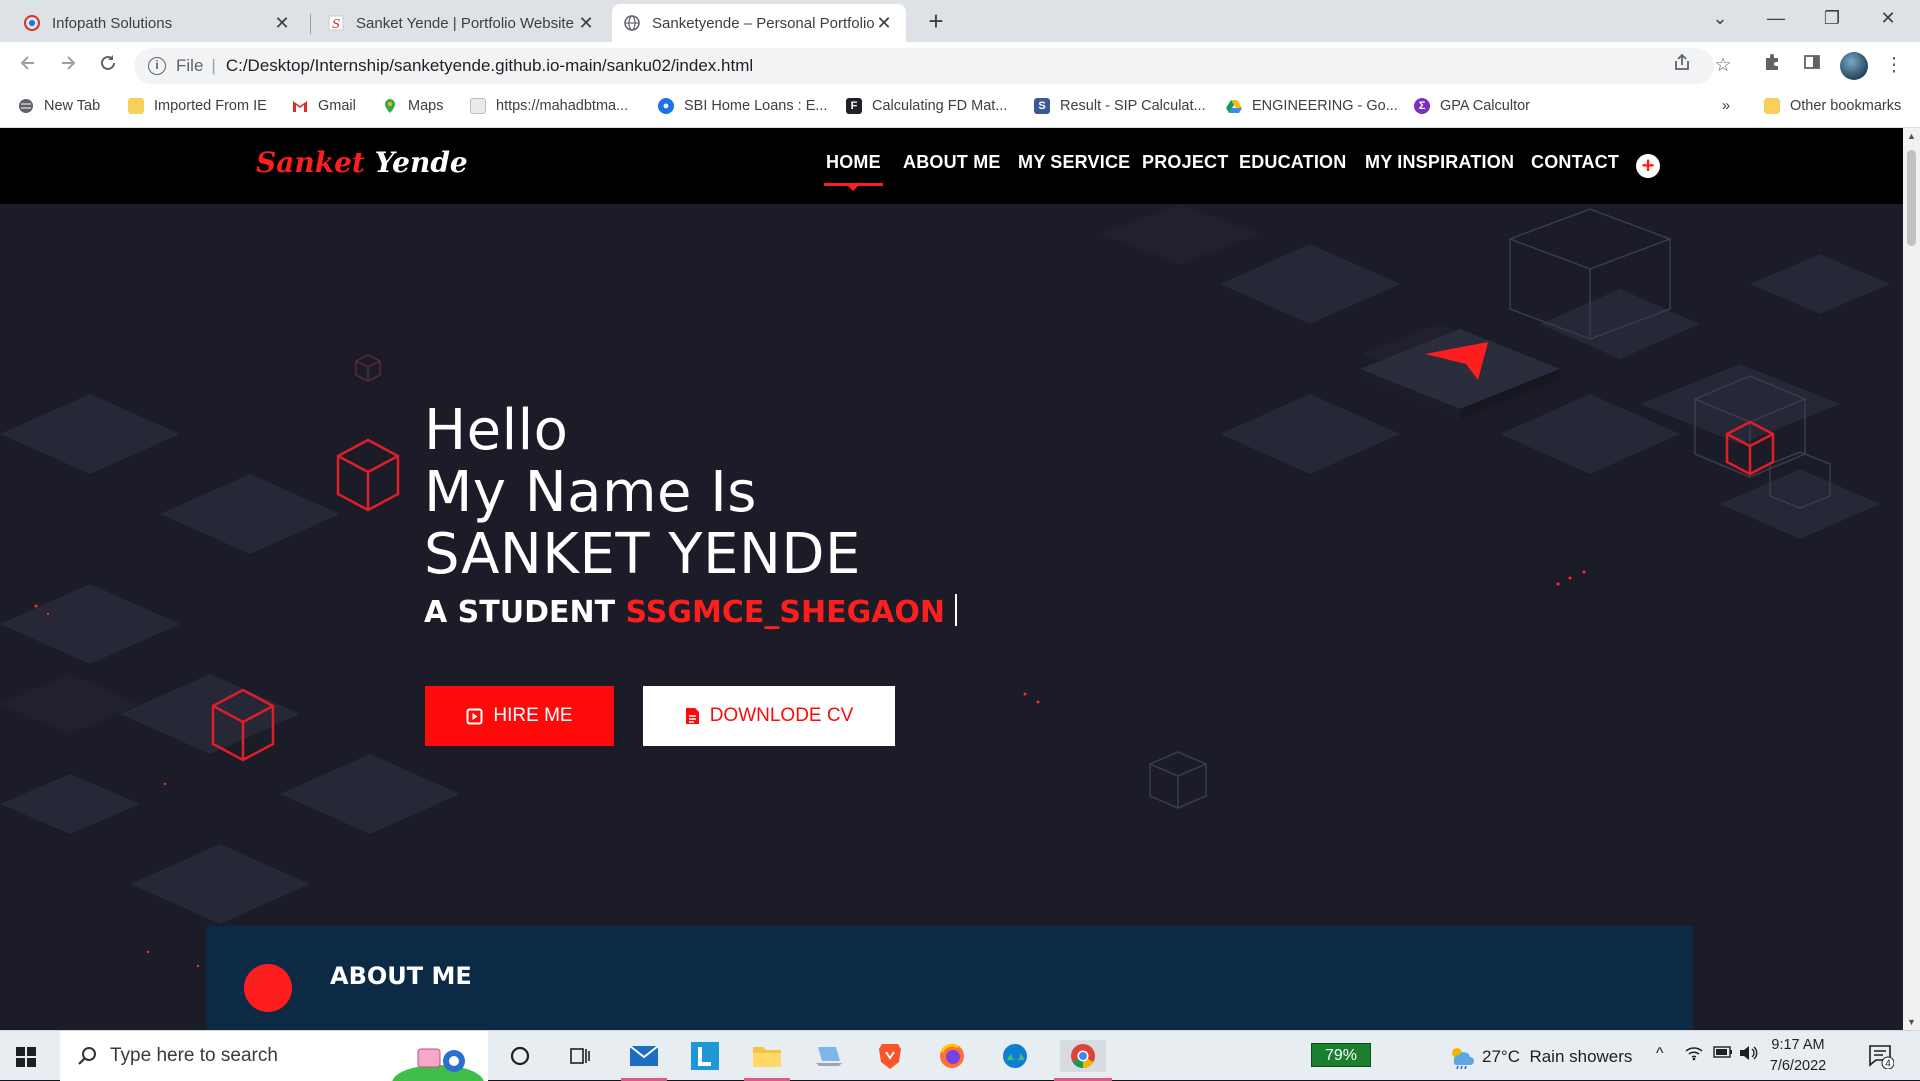  I want to click on other-bookmarks: Other bookmarks, so click(1832, 106).